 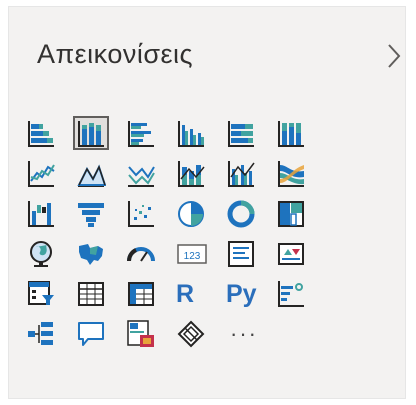 I want to click on power-apps-button, so click(x=201, y=334).